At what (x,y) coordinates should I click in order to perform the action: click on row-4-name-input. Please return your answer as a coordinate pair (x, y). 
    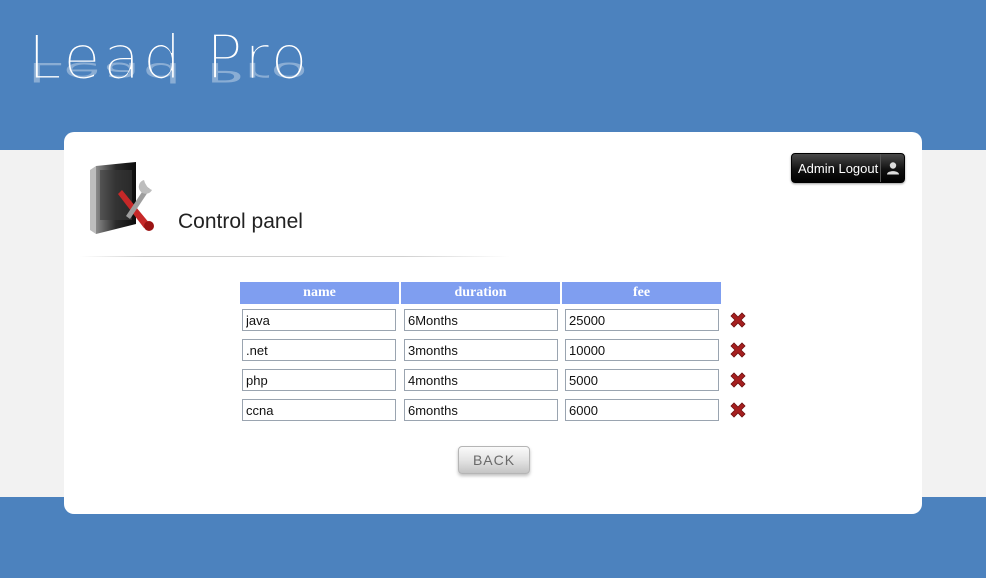
    Looking at the image, I should click on (319, 410).